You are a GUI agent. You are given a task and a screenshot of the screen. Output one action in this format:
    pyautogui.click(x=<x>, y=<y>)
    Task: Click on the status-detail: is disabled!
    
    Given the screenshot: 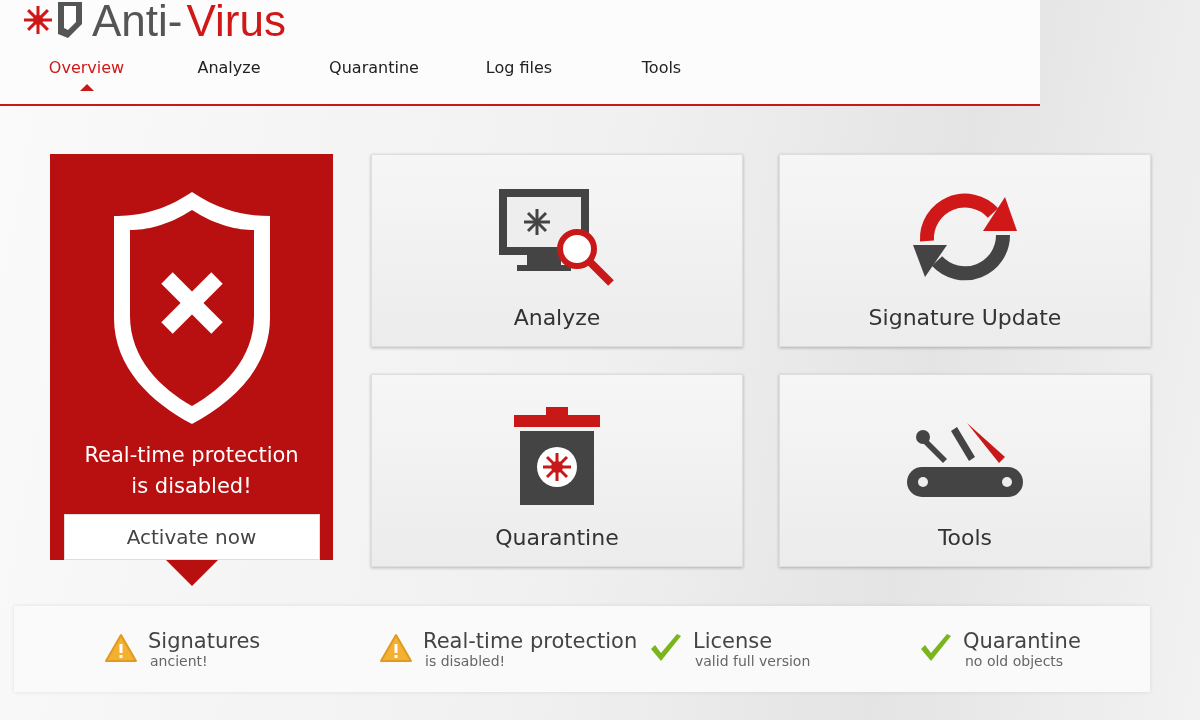 What is the action you would take?
    pyautogui.click(x=466, y=661)
    